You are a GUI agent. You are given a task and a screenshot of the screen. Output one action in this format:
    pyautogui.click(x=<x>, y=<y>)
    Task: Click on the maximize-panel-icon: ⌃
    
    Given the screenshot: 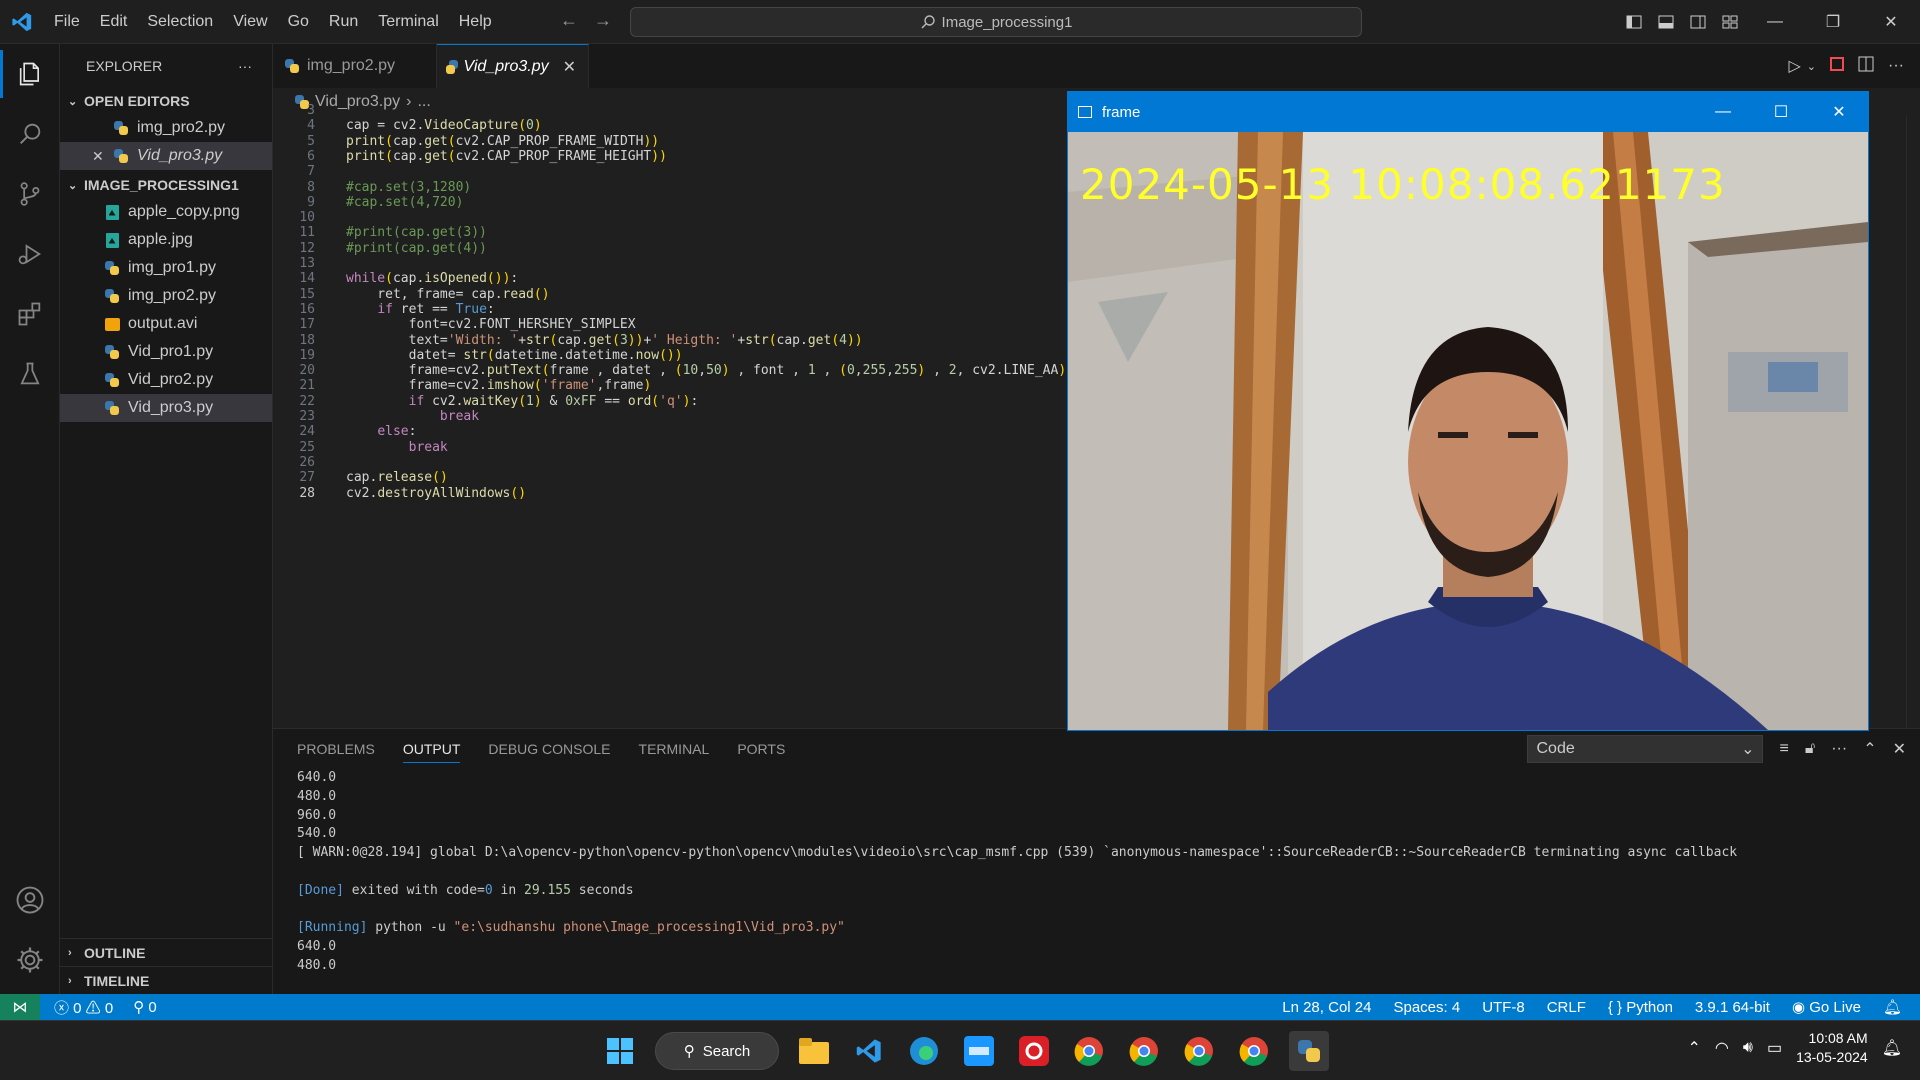 What is the action you would take?
    pyautogui.click(x=1869, y=749)
    